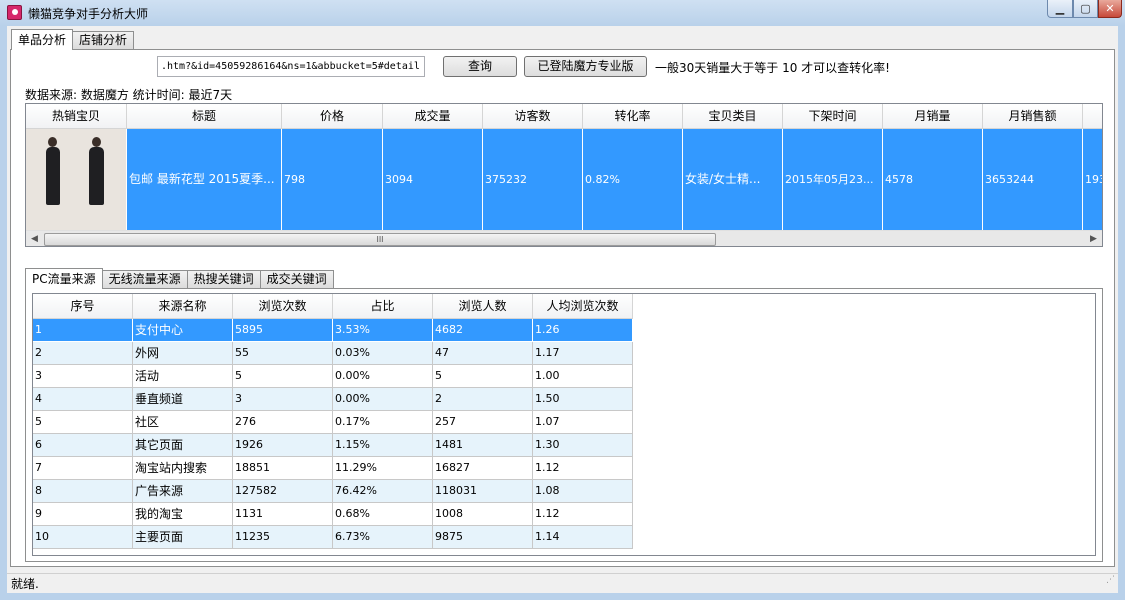 The height and width of the screenshot is (600, 1125). I want to click on cell-views: 5, so click(283, 376).